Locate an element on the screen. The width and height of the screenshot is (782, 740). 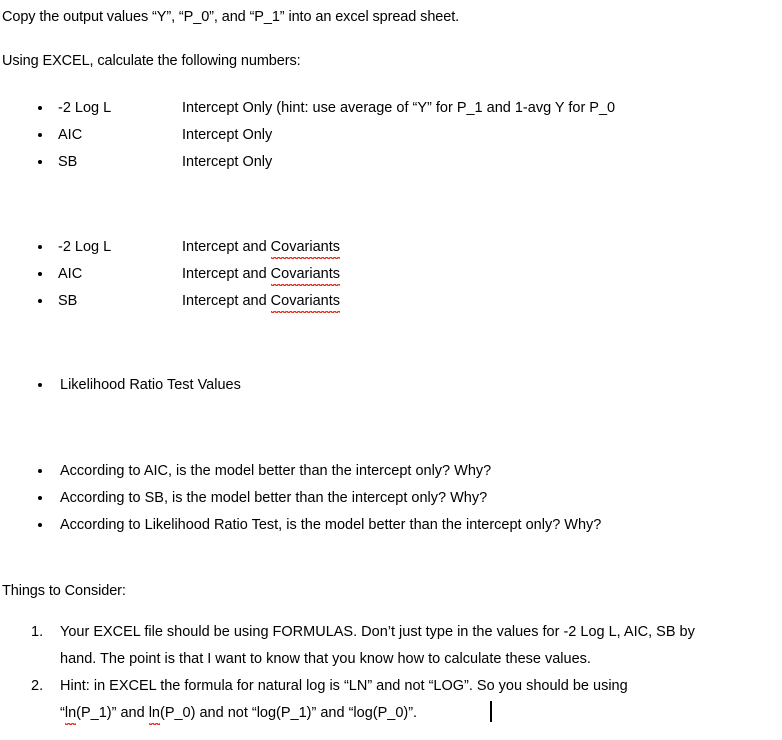
list-item-text-segment: (P_0) and not “log(P_1)” and “log(P_0)”. is located at coordinates (288, 713).